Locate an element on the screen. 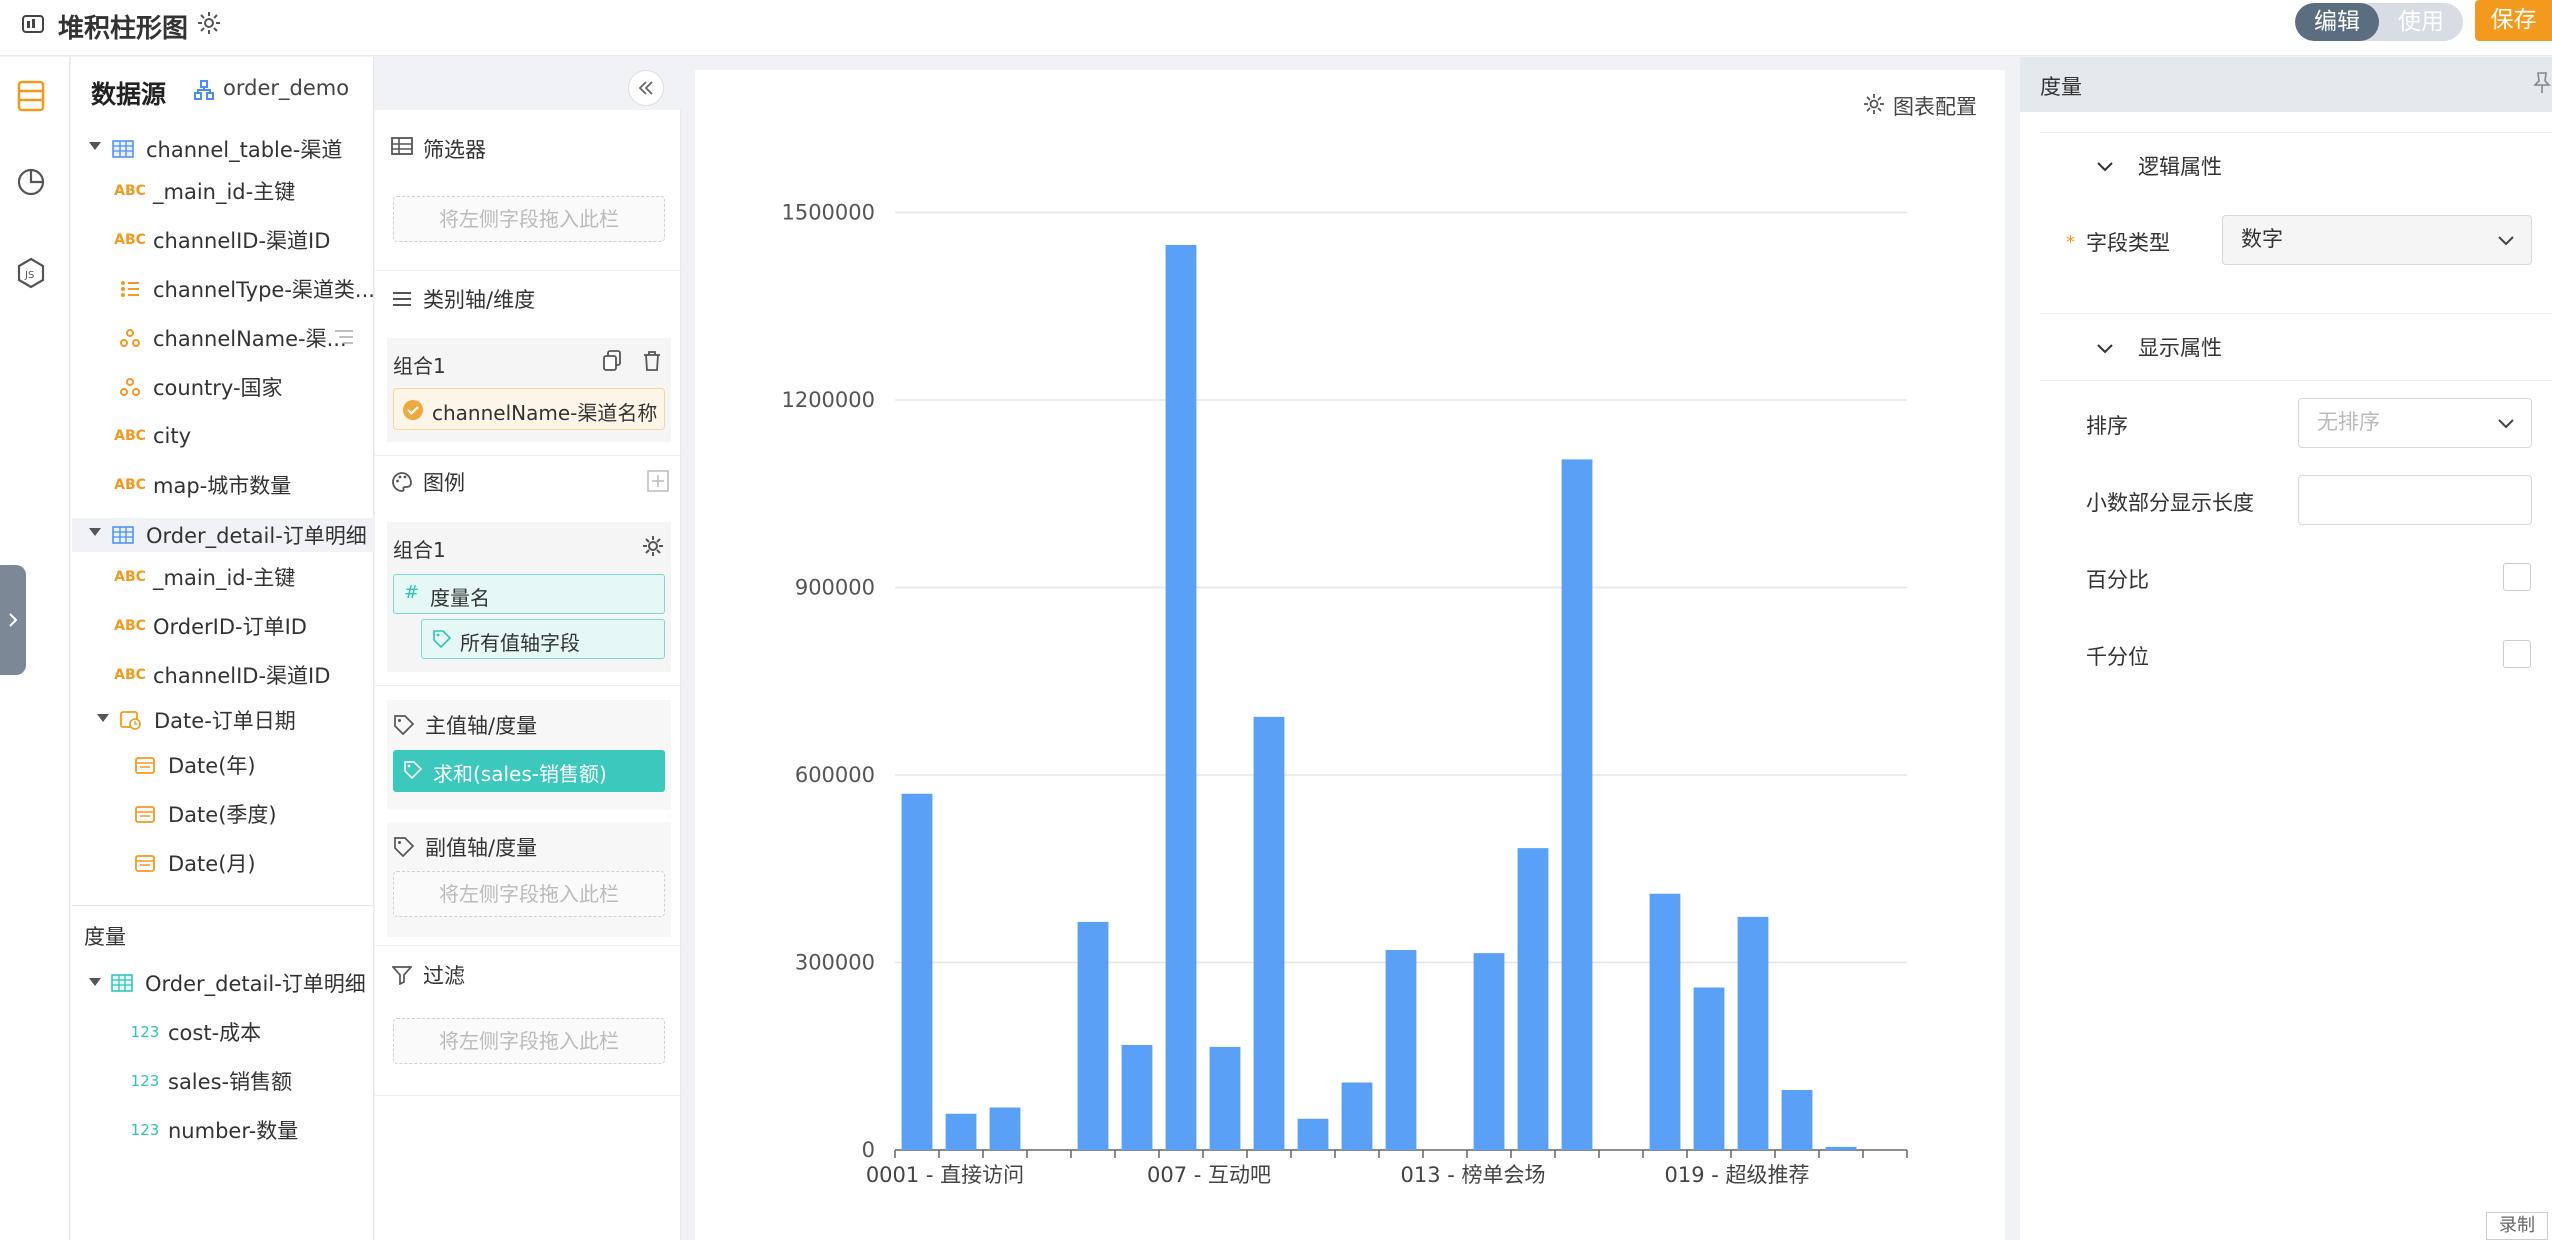 This screenshot has width=2552, height=1240. field-item: country-国家 is located at coordinates (199, 387).